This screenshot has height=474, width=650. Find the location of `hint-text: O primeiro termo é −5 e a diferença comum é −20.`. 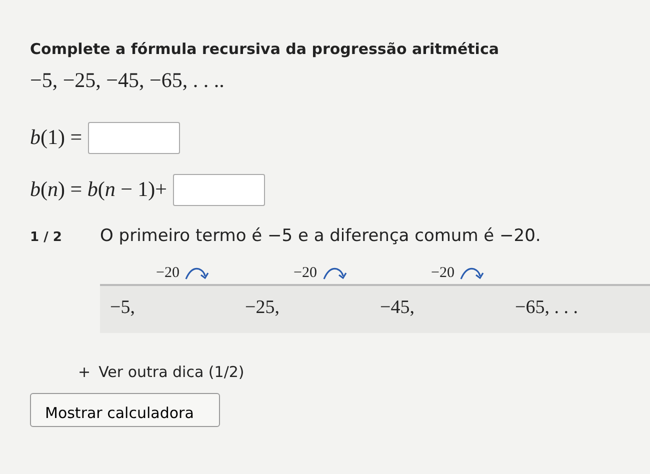

hint-text: O primeiro termo é −5 e a diferença comum é −20. is located at coordinates (320, 236).